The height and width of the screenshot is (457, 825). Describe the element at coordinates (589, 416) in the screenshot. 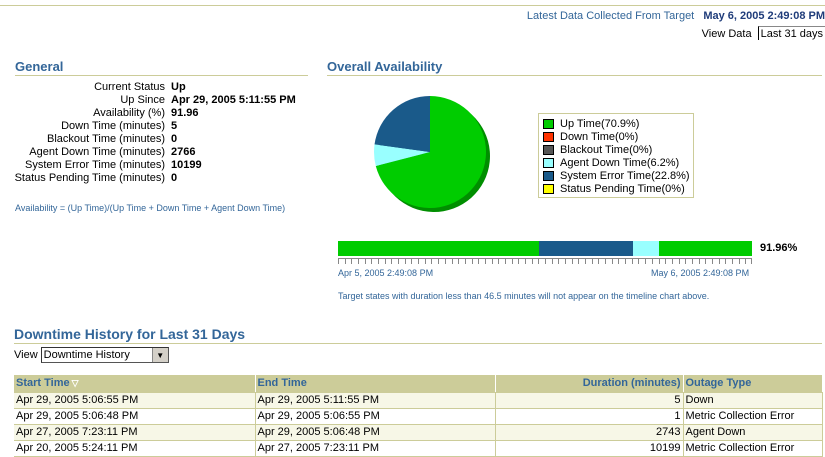

I see `cell-duration: 1` at that location.